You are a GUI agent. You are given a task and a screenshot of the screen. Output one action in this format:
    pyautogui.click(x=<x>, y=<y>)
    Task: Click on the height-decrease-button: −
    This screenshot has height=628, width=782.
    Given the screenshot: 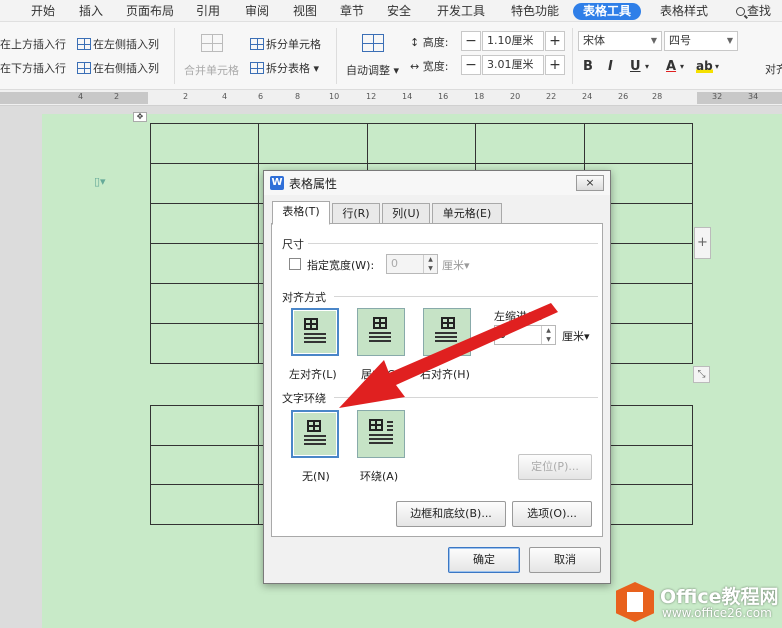 What is the action you would take?
    pyautogui.click(x=471, y=41)
    